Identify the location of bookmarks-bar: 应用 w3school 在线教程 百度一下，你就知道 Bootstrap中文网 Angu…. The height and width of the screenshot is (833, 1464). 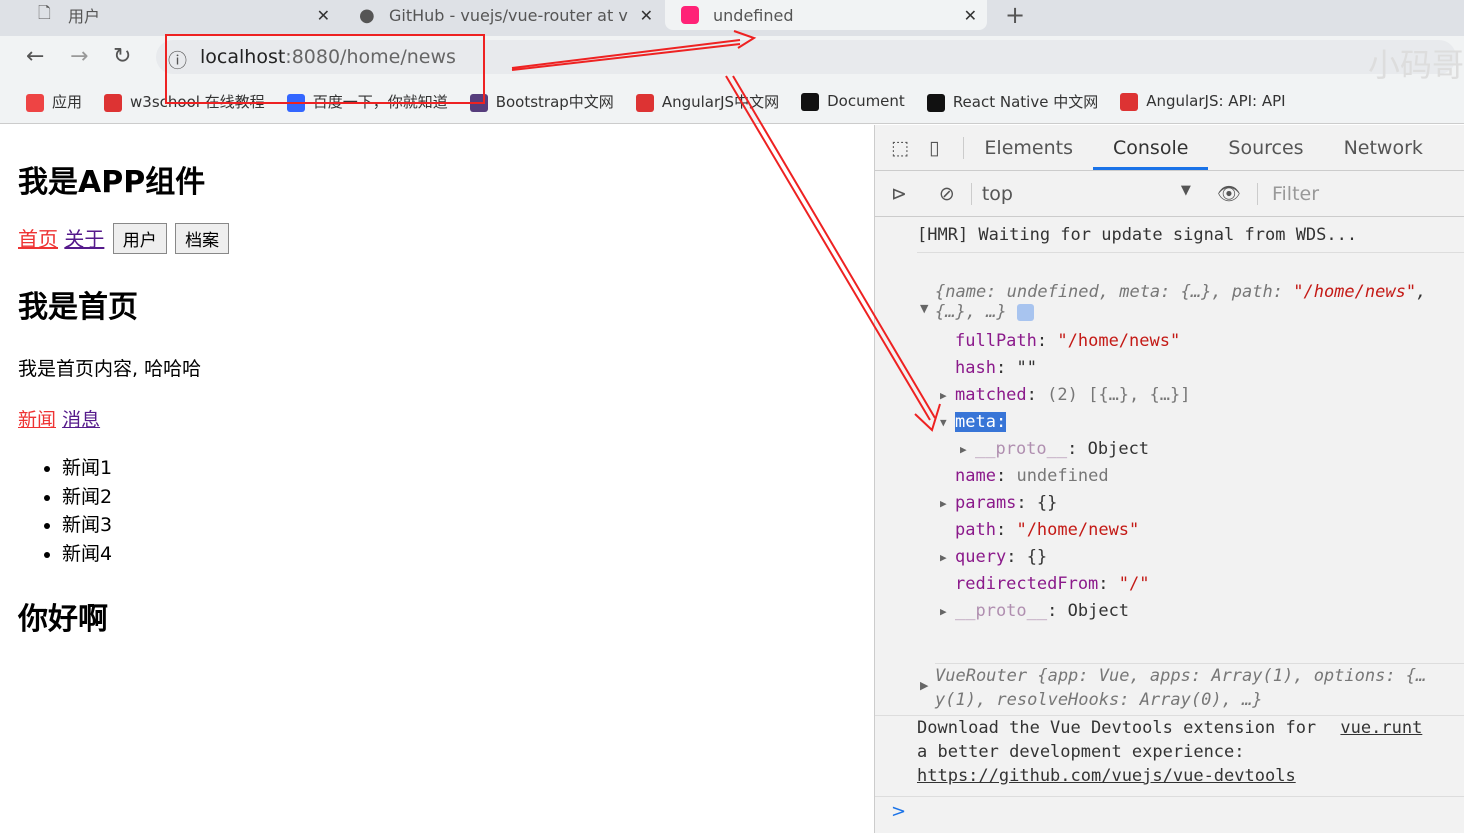
(732, 102).